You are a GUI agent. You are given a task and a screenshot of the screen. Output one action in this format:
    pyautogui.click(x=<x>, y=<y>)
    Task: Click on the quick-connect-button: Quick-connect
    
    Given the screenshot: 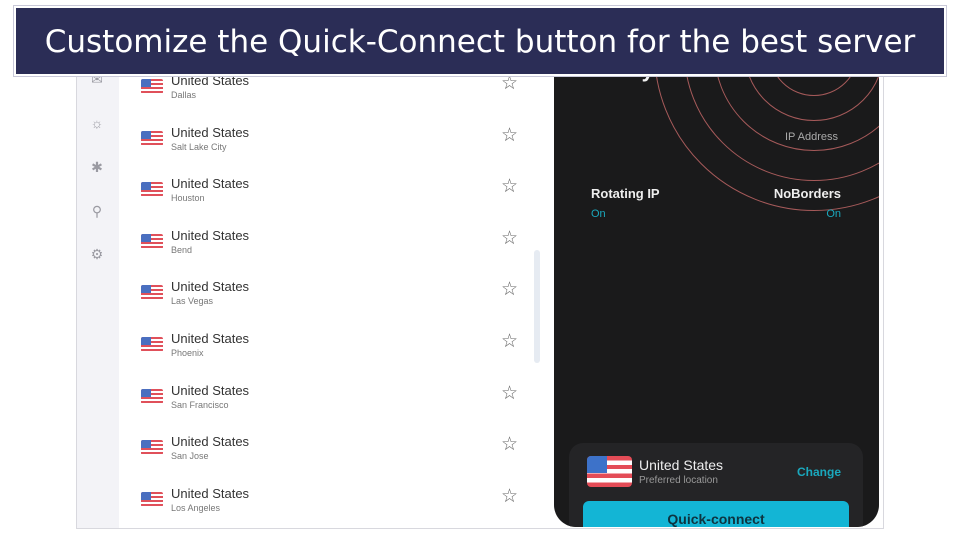 What is the action you would take?
    pyautogui.click(x=716, y=514)
    